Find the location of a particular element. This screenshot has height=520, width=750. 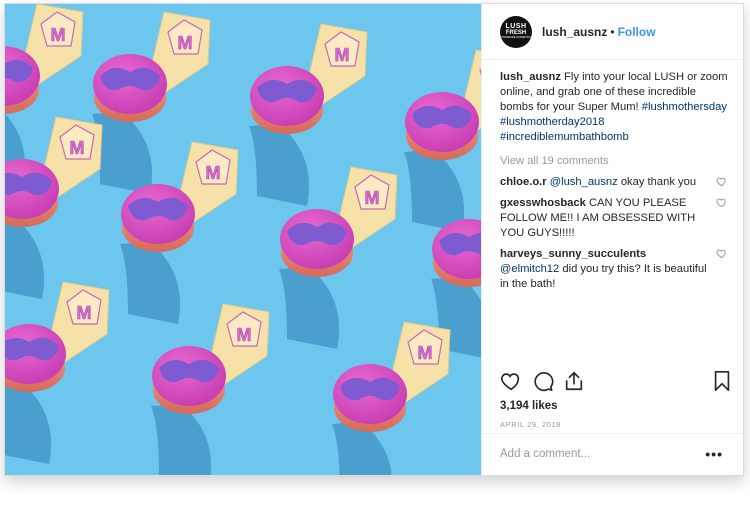

comment-username: gxesswhosback is located at coordinates (543, 203).